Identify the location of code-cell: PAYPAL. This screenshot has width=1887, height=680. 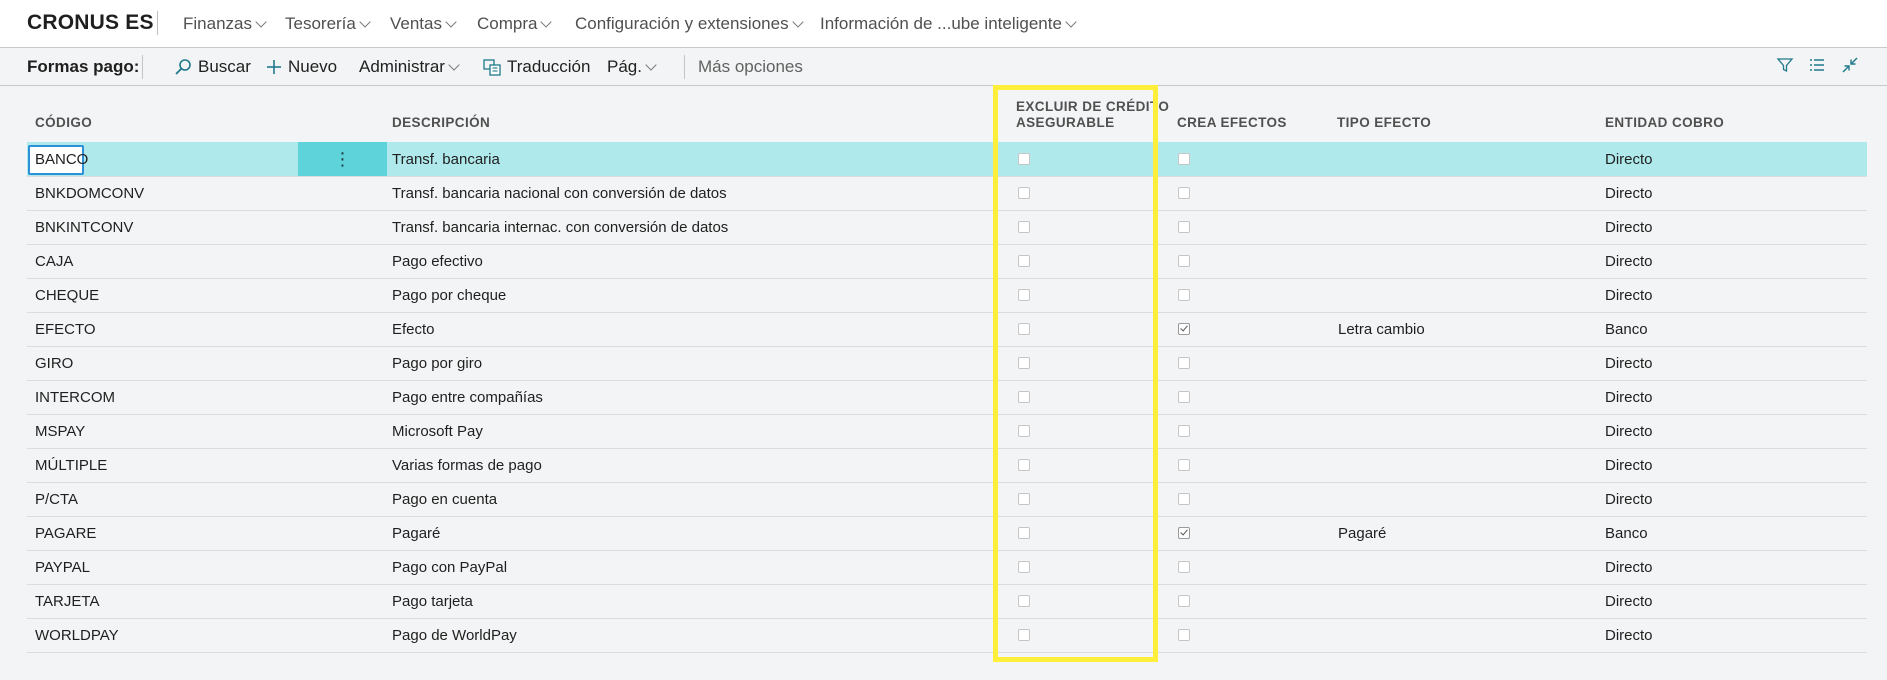
(62, 567).